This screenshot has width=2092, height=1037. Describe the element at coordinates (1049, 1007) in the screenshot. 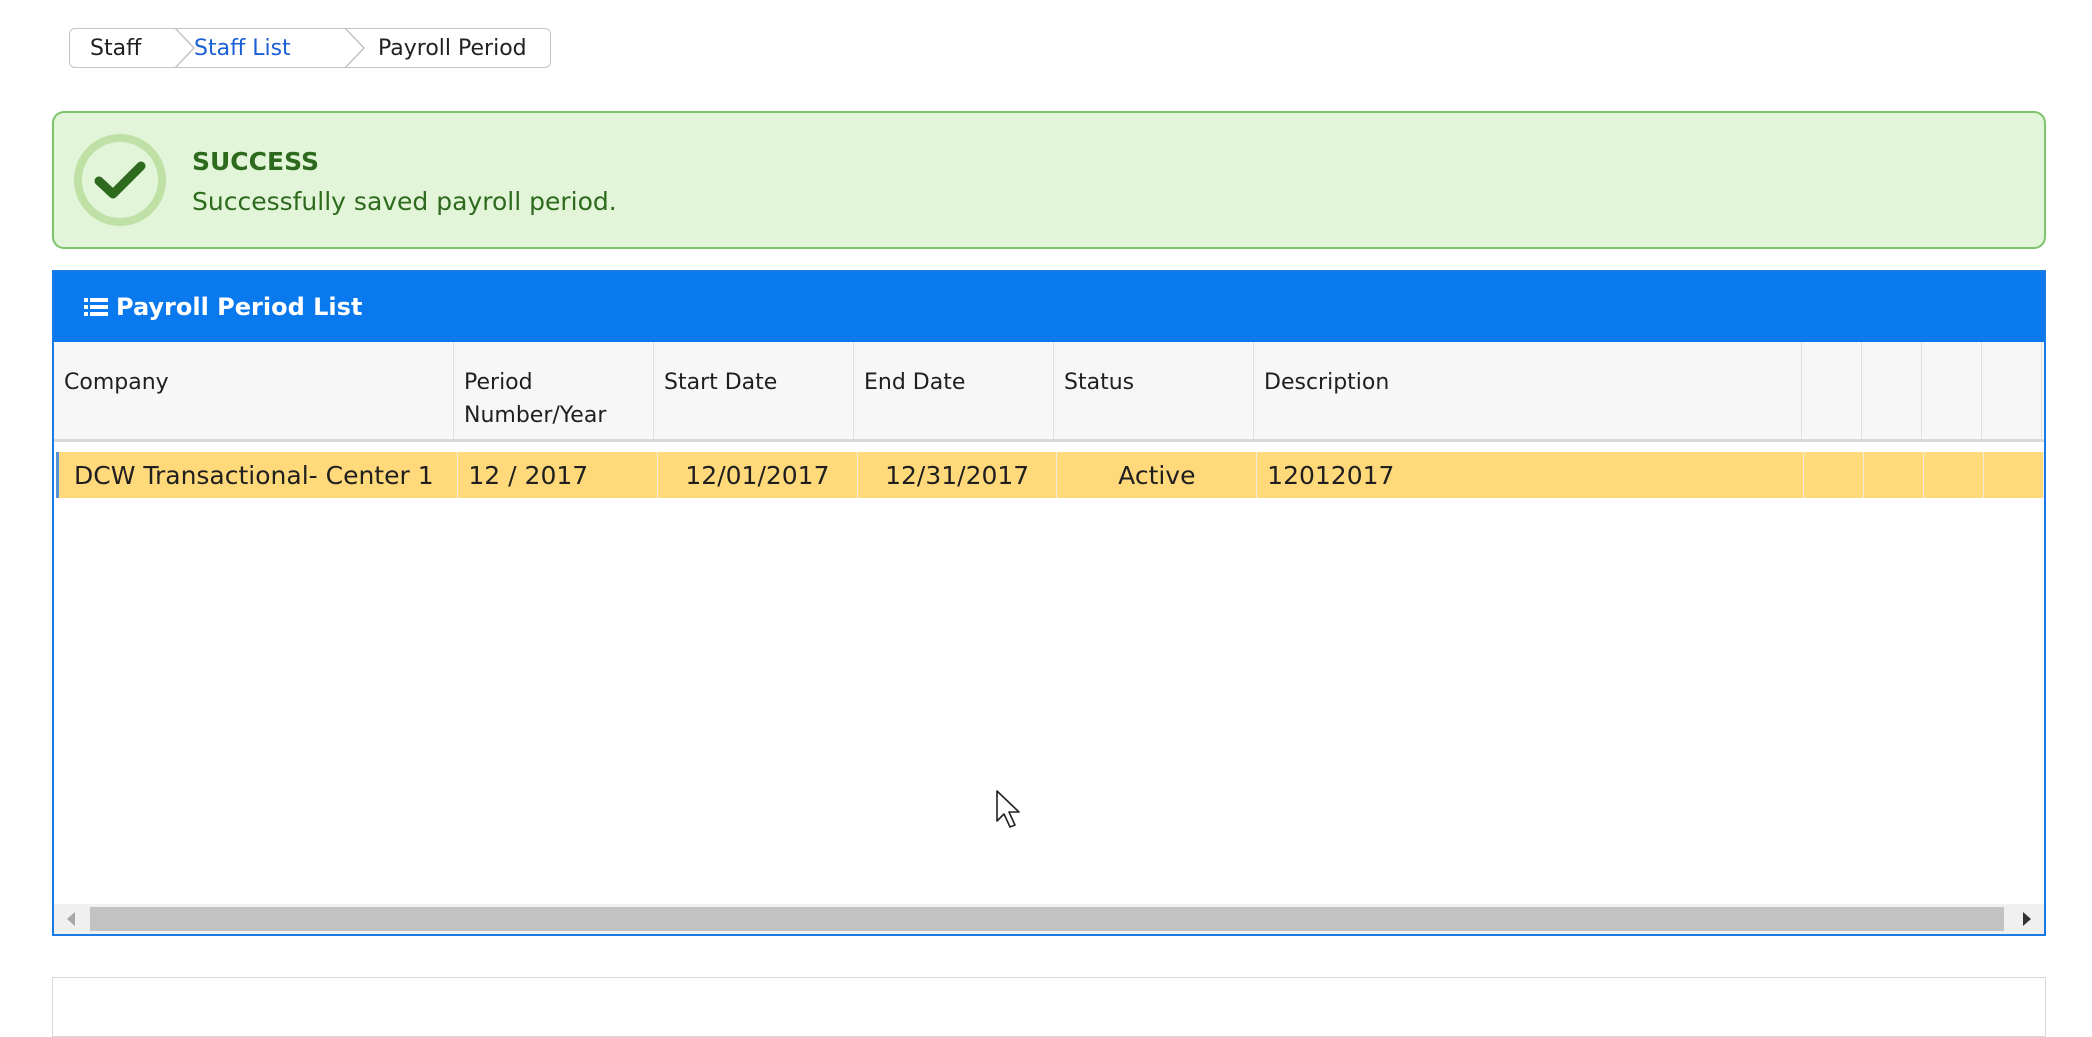

I see `bottom-panel` at that location.